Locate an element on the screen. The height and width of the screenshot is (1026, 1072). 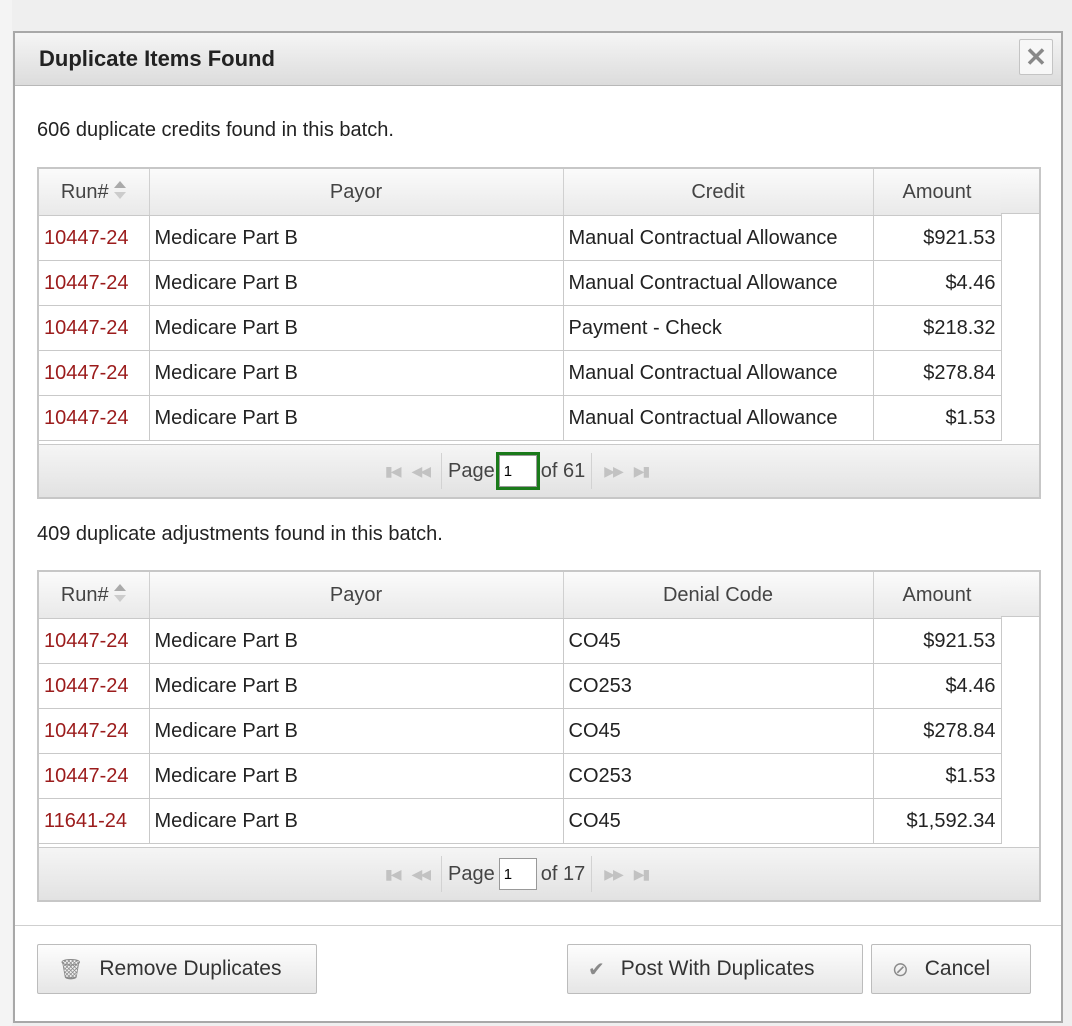
amount-cell: $218.32 is located at coordinates (937, 328).